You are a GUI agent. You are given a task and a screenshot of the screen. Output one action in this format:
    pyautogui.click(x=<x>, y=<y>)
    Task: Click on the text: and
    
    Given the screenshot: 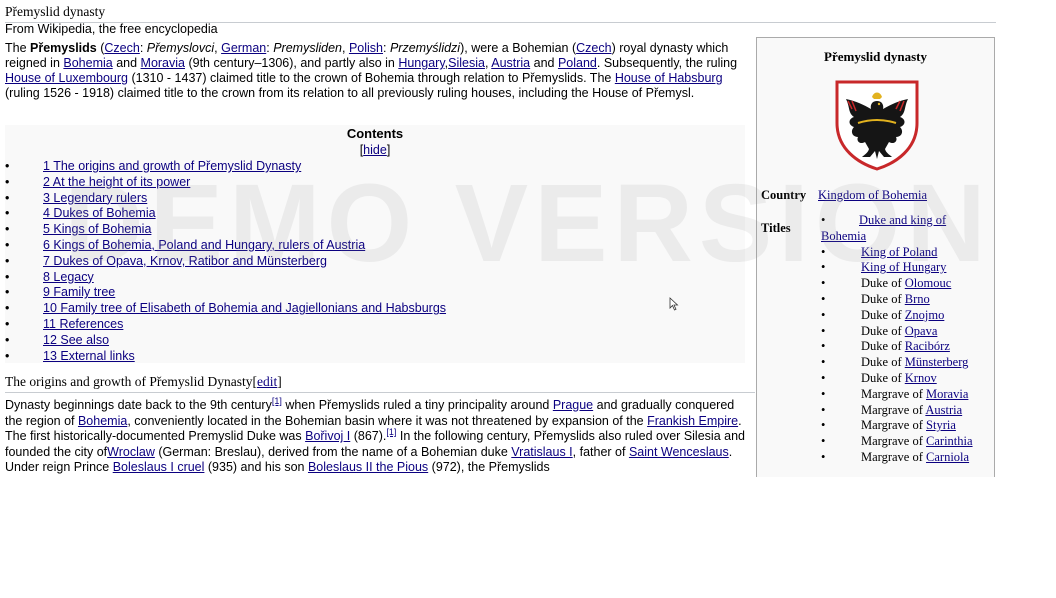 What is the action you would take?
    pyautogui.click(x=544, y=63)
    